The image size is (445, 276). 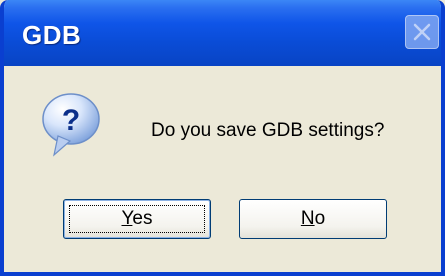 I want to click on yes-mnemonic: Y, so click(x=127, y=218).